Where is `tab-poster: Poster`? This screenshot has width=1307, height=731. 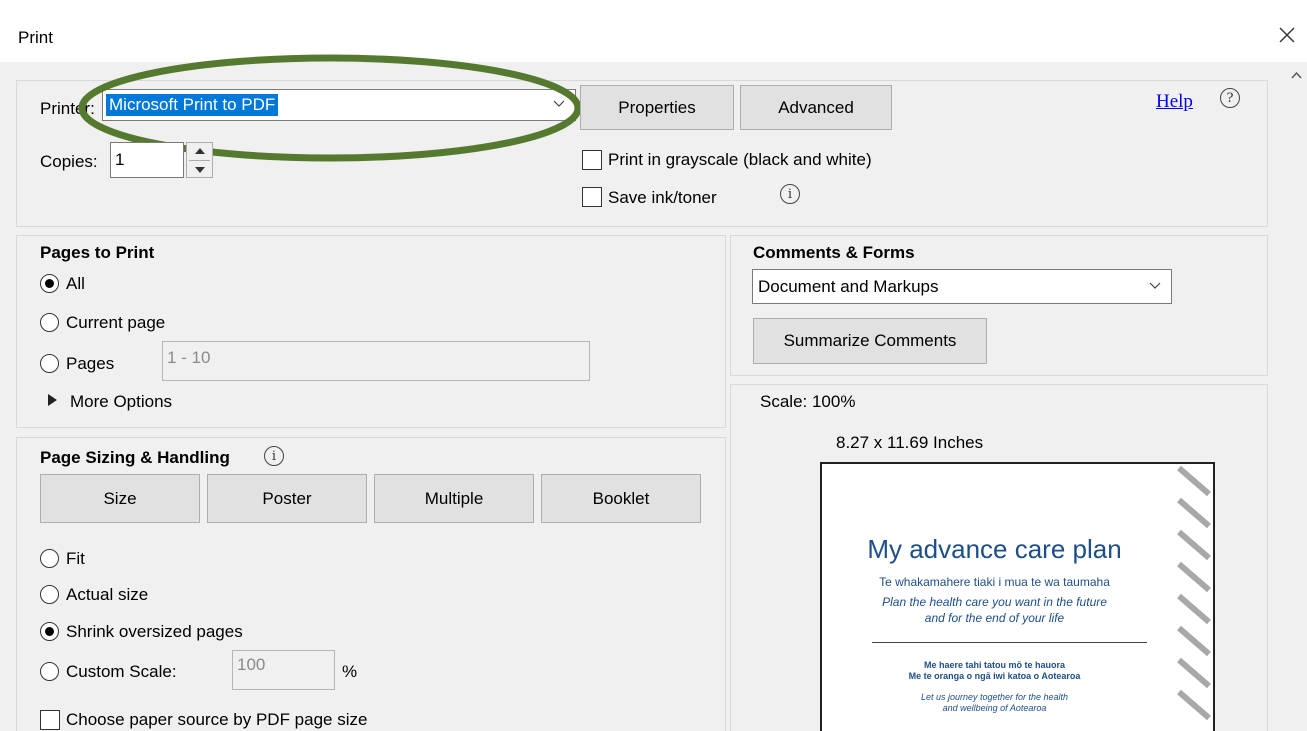 tab-poster: Poster is located at coordinates (287, 498).